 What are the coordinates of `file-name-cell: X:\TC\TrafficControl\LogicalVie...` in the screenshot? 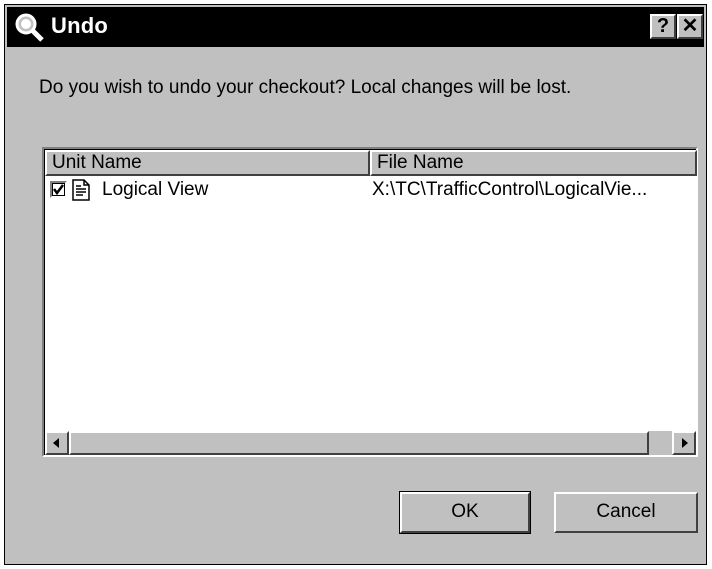 It's located at (510, 189).